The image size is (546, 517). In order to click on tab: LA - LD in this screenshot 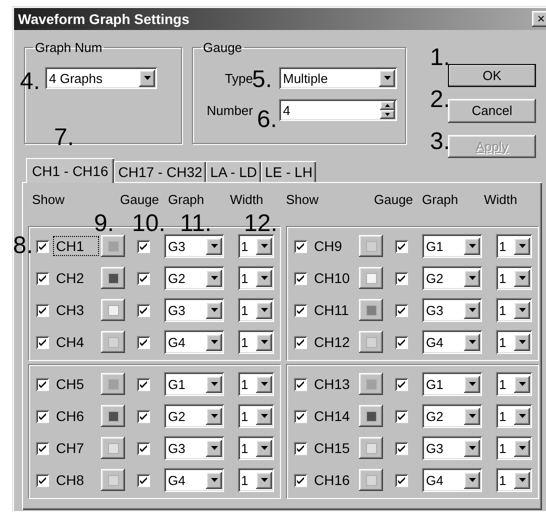, I will do `click(233, 171)`.